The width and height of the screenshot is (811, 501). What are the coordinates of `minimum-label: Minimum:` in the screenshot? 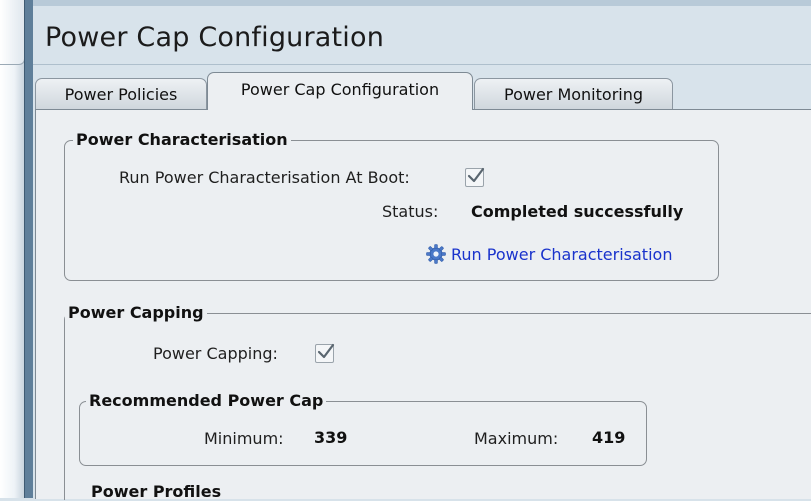 It's located at (244, 438).